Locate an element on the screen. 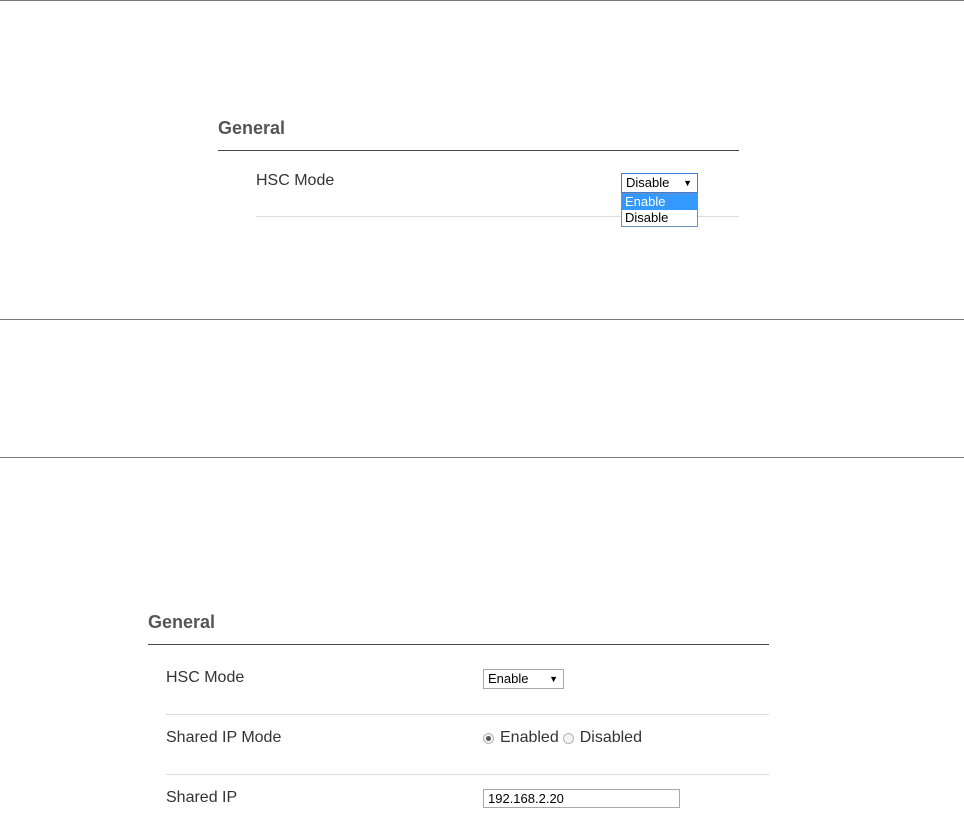 The image size is (964, 832). shared-ip-mode-radio-group: Enabled Disabled is located at coordinates (562, 738).